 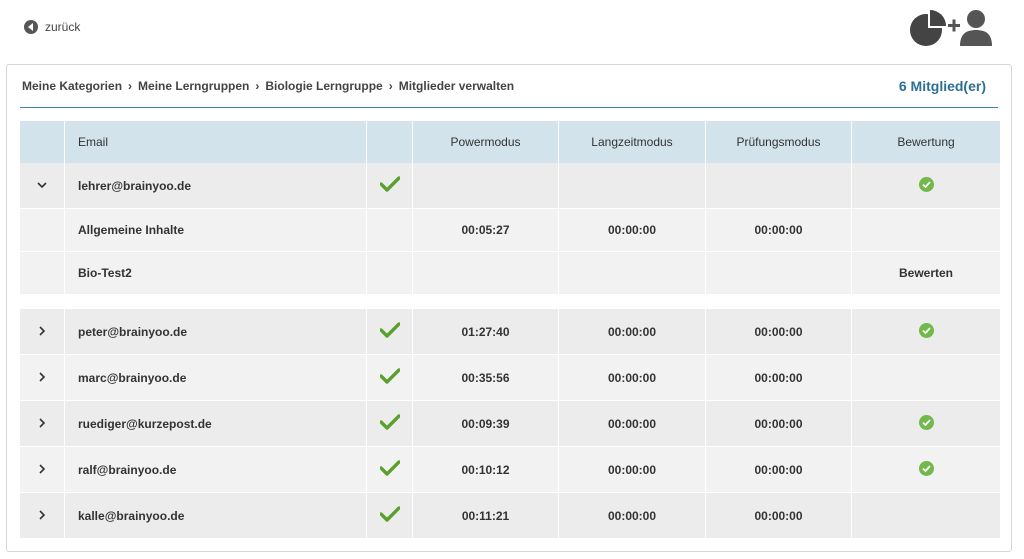 What do you see at coordinates (632, 273) in the screenshot?
I see `long-time` at bounding box center [632, 273].